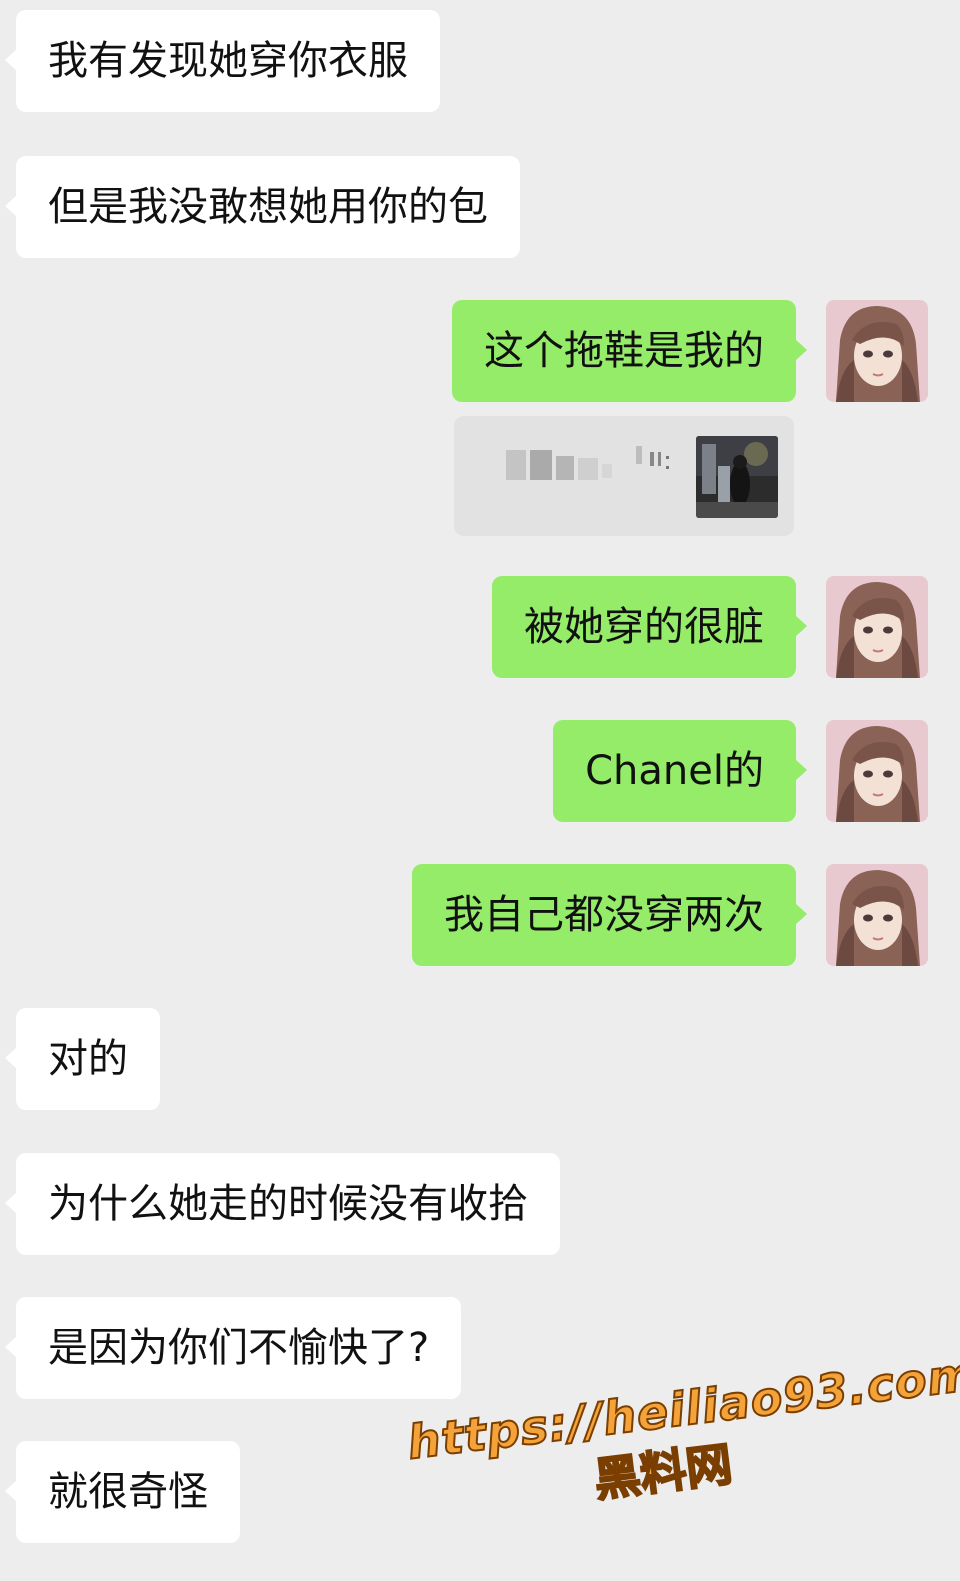 The image size is (960, 1581). Describe the element at coordinates (681, 1458) in the screenshot. I see `watermark: https://heiliao93.com 黑料网` at that location.